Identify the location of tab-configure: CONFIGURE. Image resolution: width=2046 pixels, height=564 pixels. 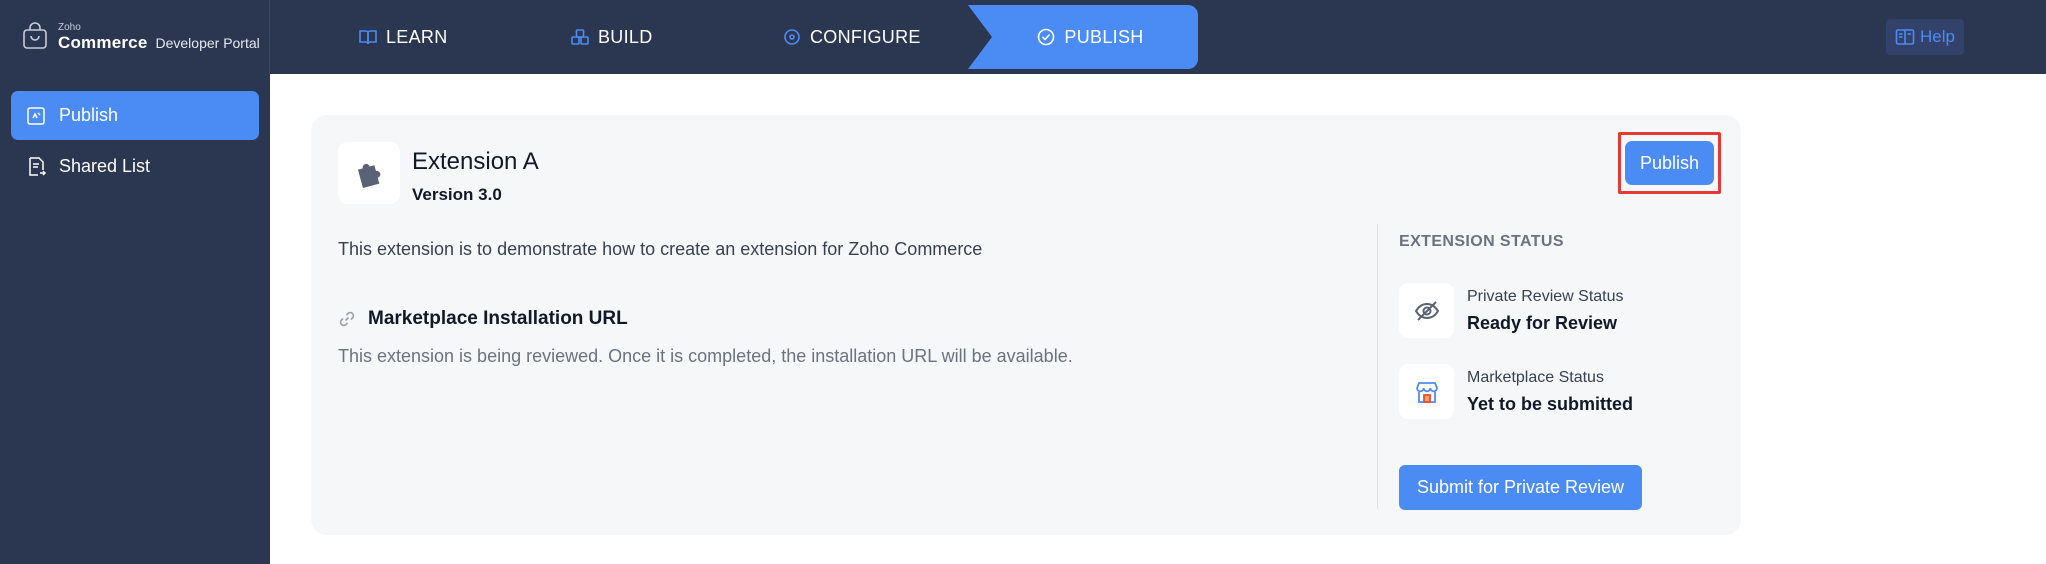
(851, 37).